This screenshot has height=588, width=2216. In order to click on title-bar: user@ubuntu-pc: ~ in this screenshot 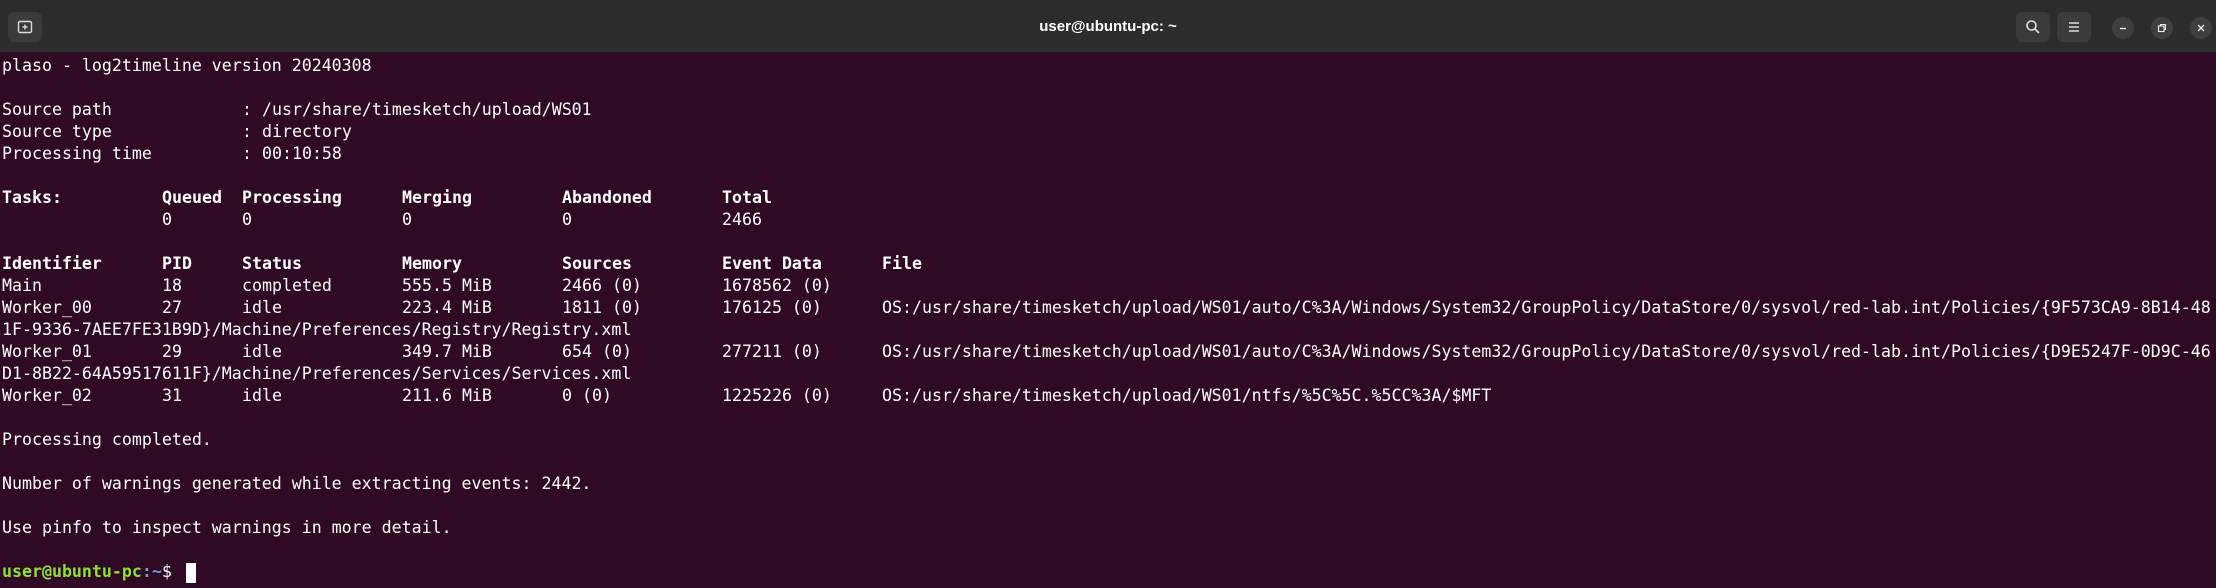, I will do `click(1108, 26)`.